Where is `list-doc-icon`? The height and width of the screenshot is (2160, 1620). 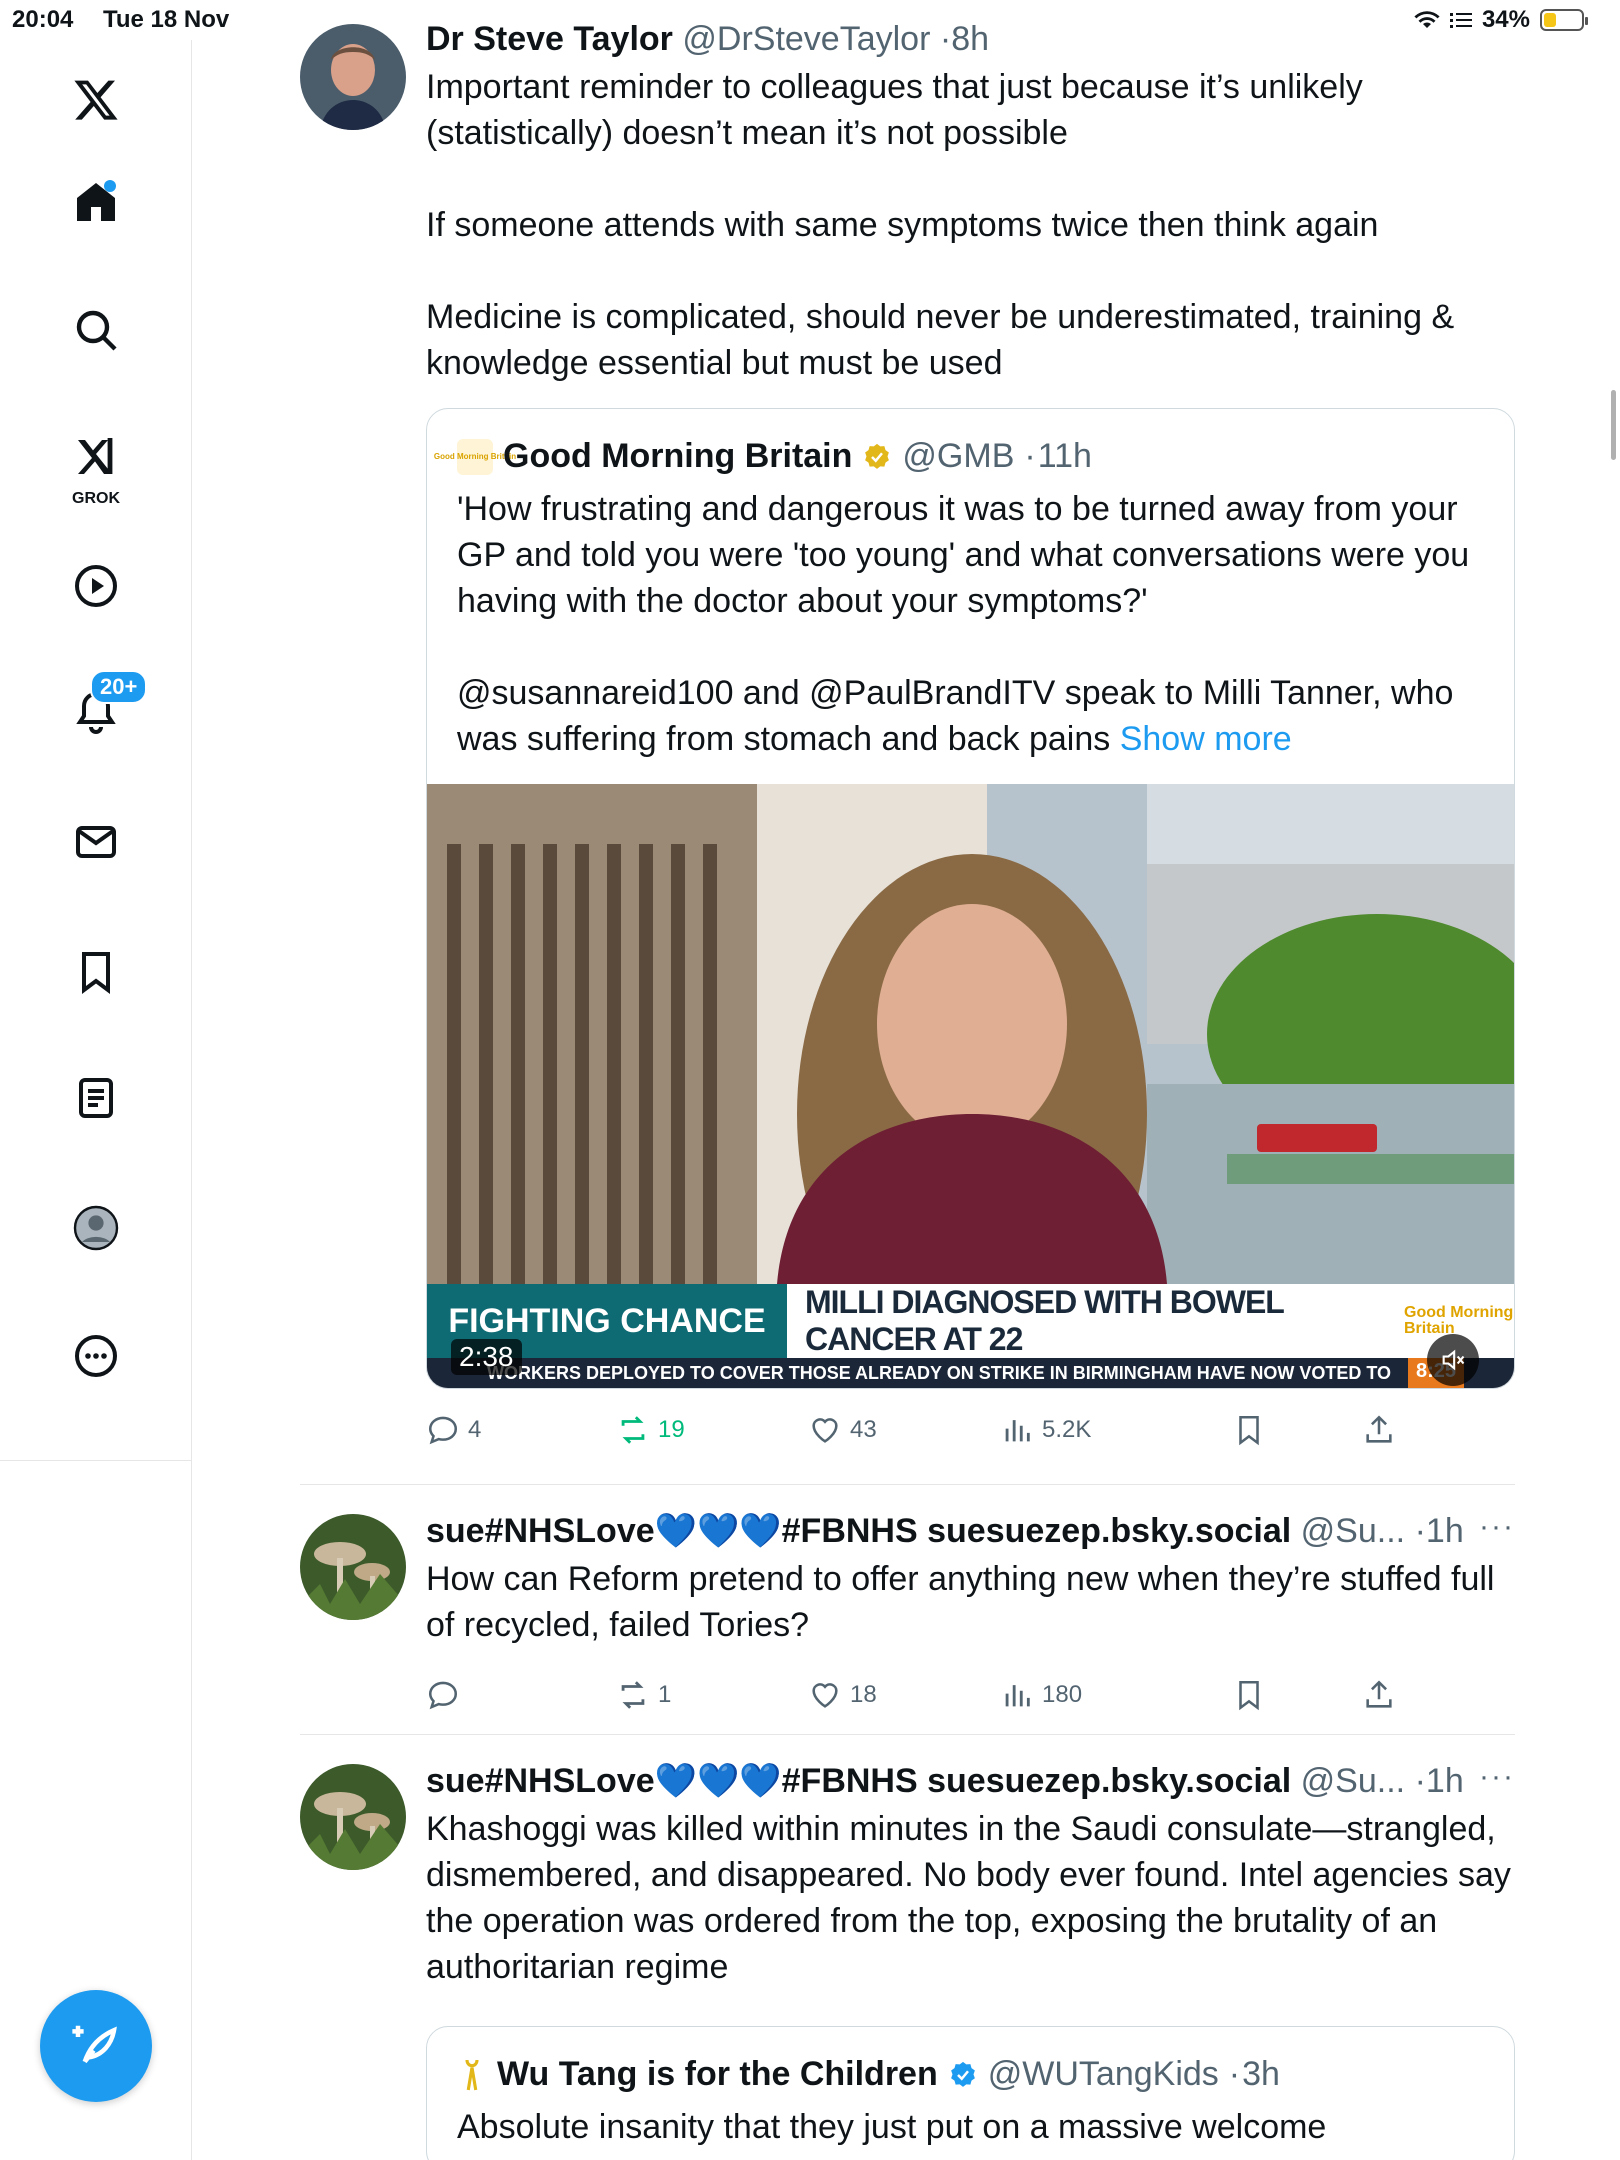
list-doc-icon is located at coordinates (96, 1098).